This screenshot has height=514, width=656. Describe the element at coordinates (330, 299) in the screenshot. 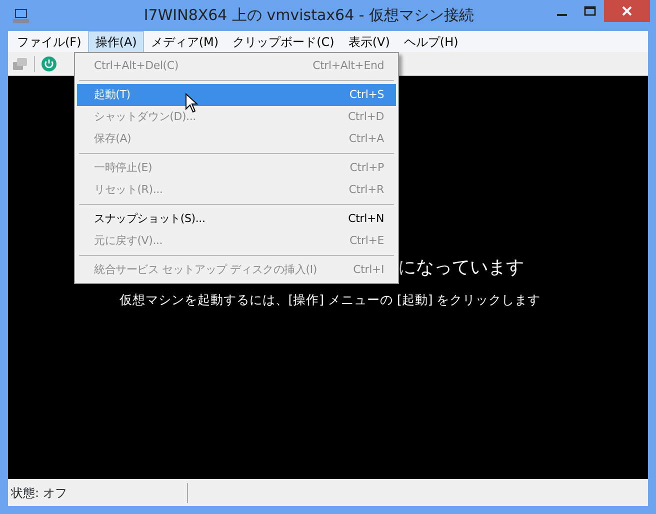

I see `hint-text: 仮想マシンを起動するには、[操作] メニューの [起動] をクリックします` at that location.